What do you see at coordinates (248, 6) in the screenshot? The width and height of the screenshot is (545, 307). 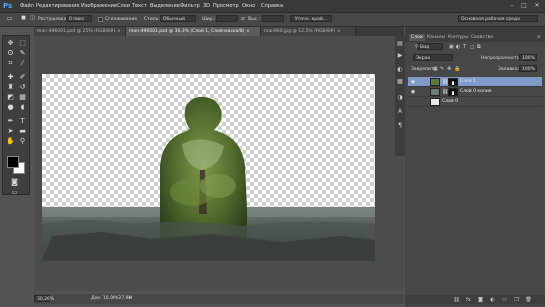 I see `menu-window: Окно` at bounding box center [248, 6].